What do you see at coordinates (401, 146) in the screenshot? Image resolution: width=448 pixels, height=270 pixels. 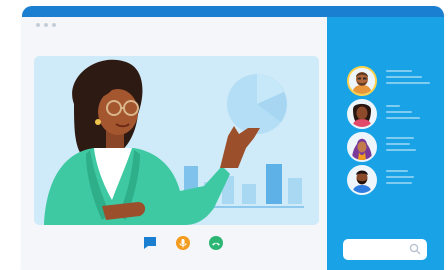 I see `participant-3-info` at bounding box center [401, 146].